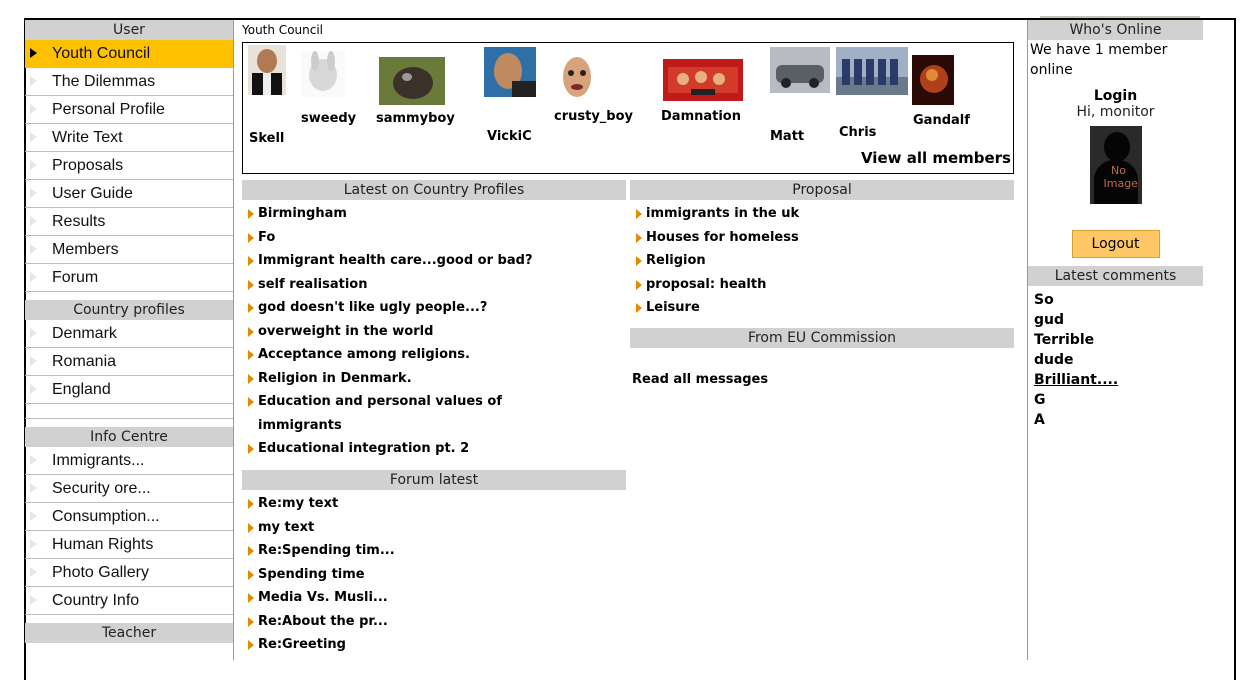  What do you see at coordinates (822, 338) in the screenshot?
I see `eu-commission-header: From EU Commission` at bounding box center [822, 338].